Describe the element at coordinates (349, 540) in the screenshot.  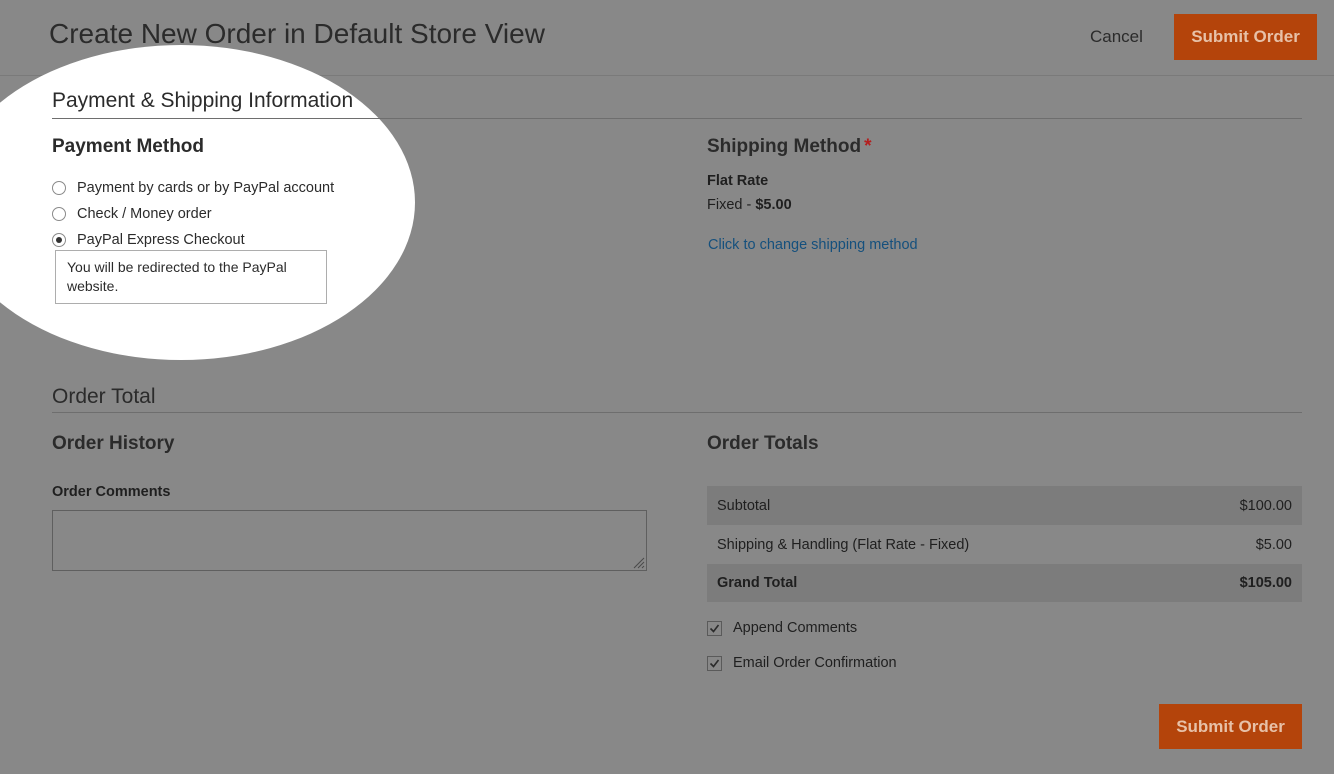
I see `order-comments-textarea` at that location.